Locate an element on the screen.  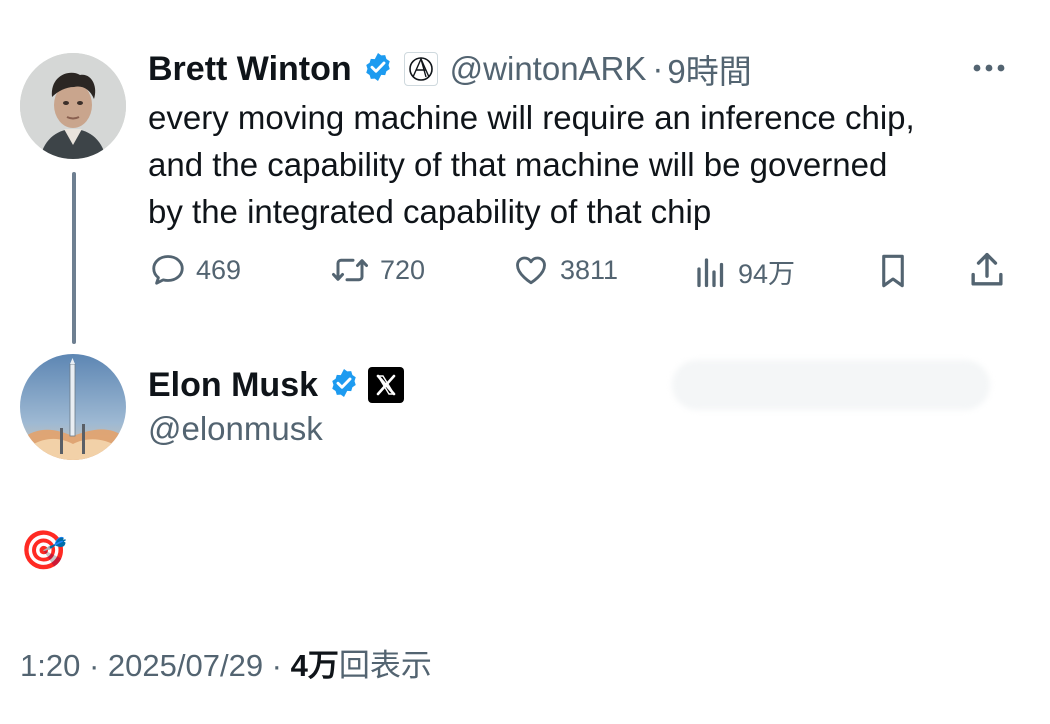
author-handle: @wintonARK is located at coordinates (548, 69).